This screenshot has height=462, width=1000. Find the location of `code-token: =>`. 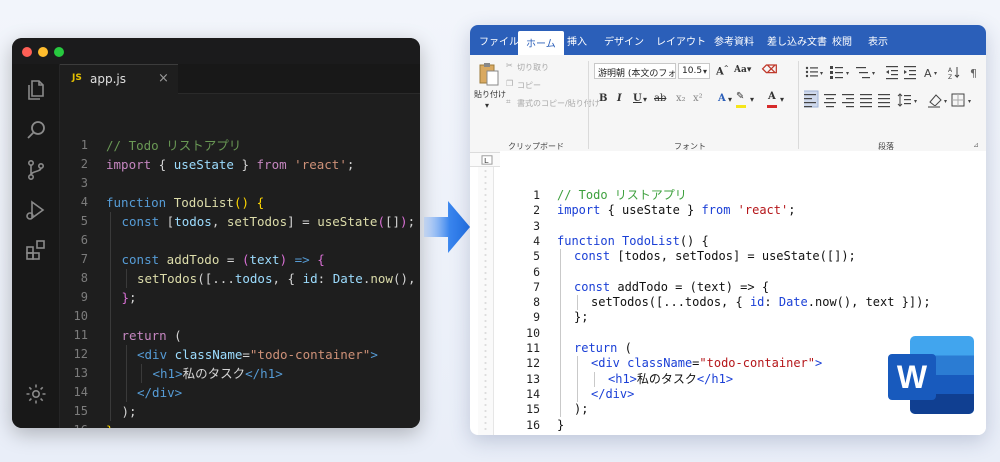

code-token: => is located at coordinates (302, 259).